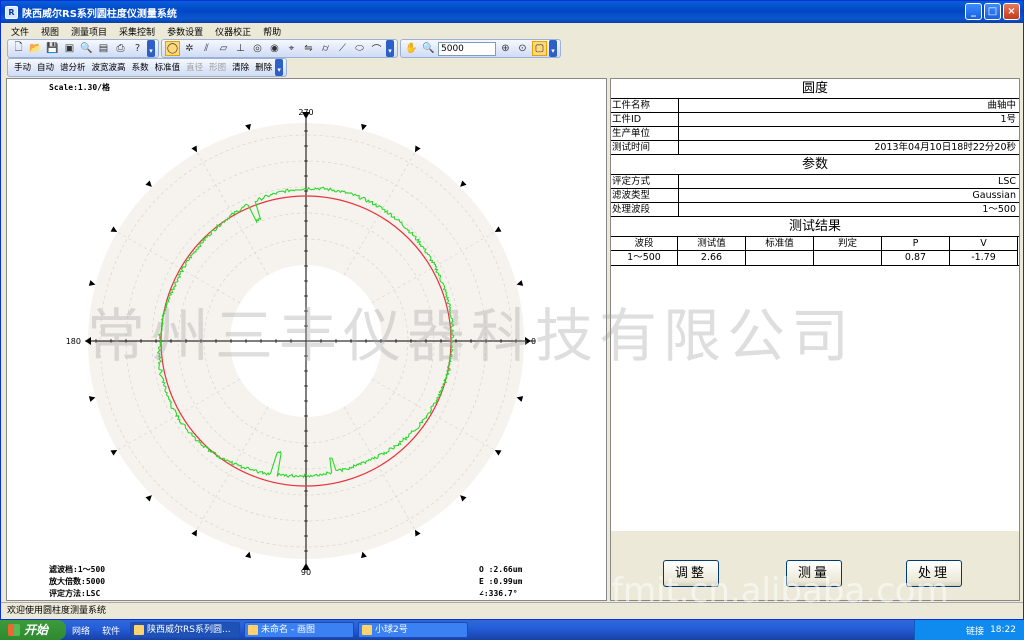 This screenshot has height=640, width=1024. What do you see at coordinates (712, 244) in the screenshot?
I see `col-header: 测试值` at bounding box center [712, 244].